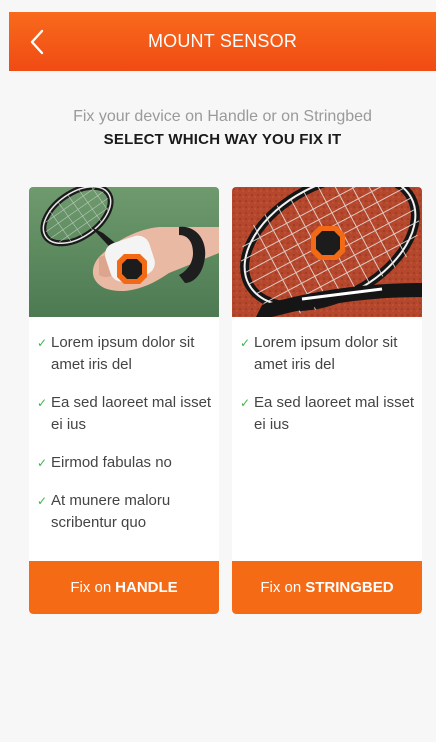 Image resolution: width=436 pixels, height=742 pixels. Describe the element at coordinates (124, 252) in the screenshot. I see `racket-handle-photo` at that location.